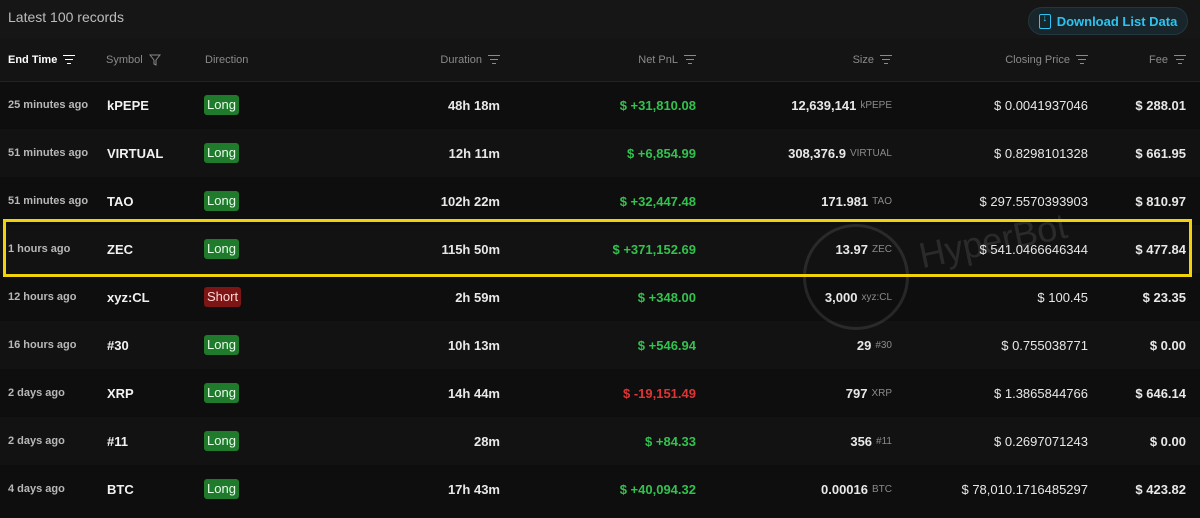  Describe the element at coordinates (1041, 441) in the screenshot. I see `closing-price-cell: $ 0.2697071243` at that location.